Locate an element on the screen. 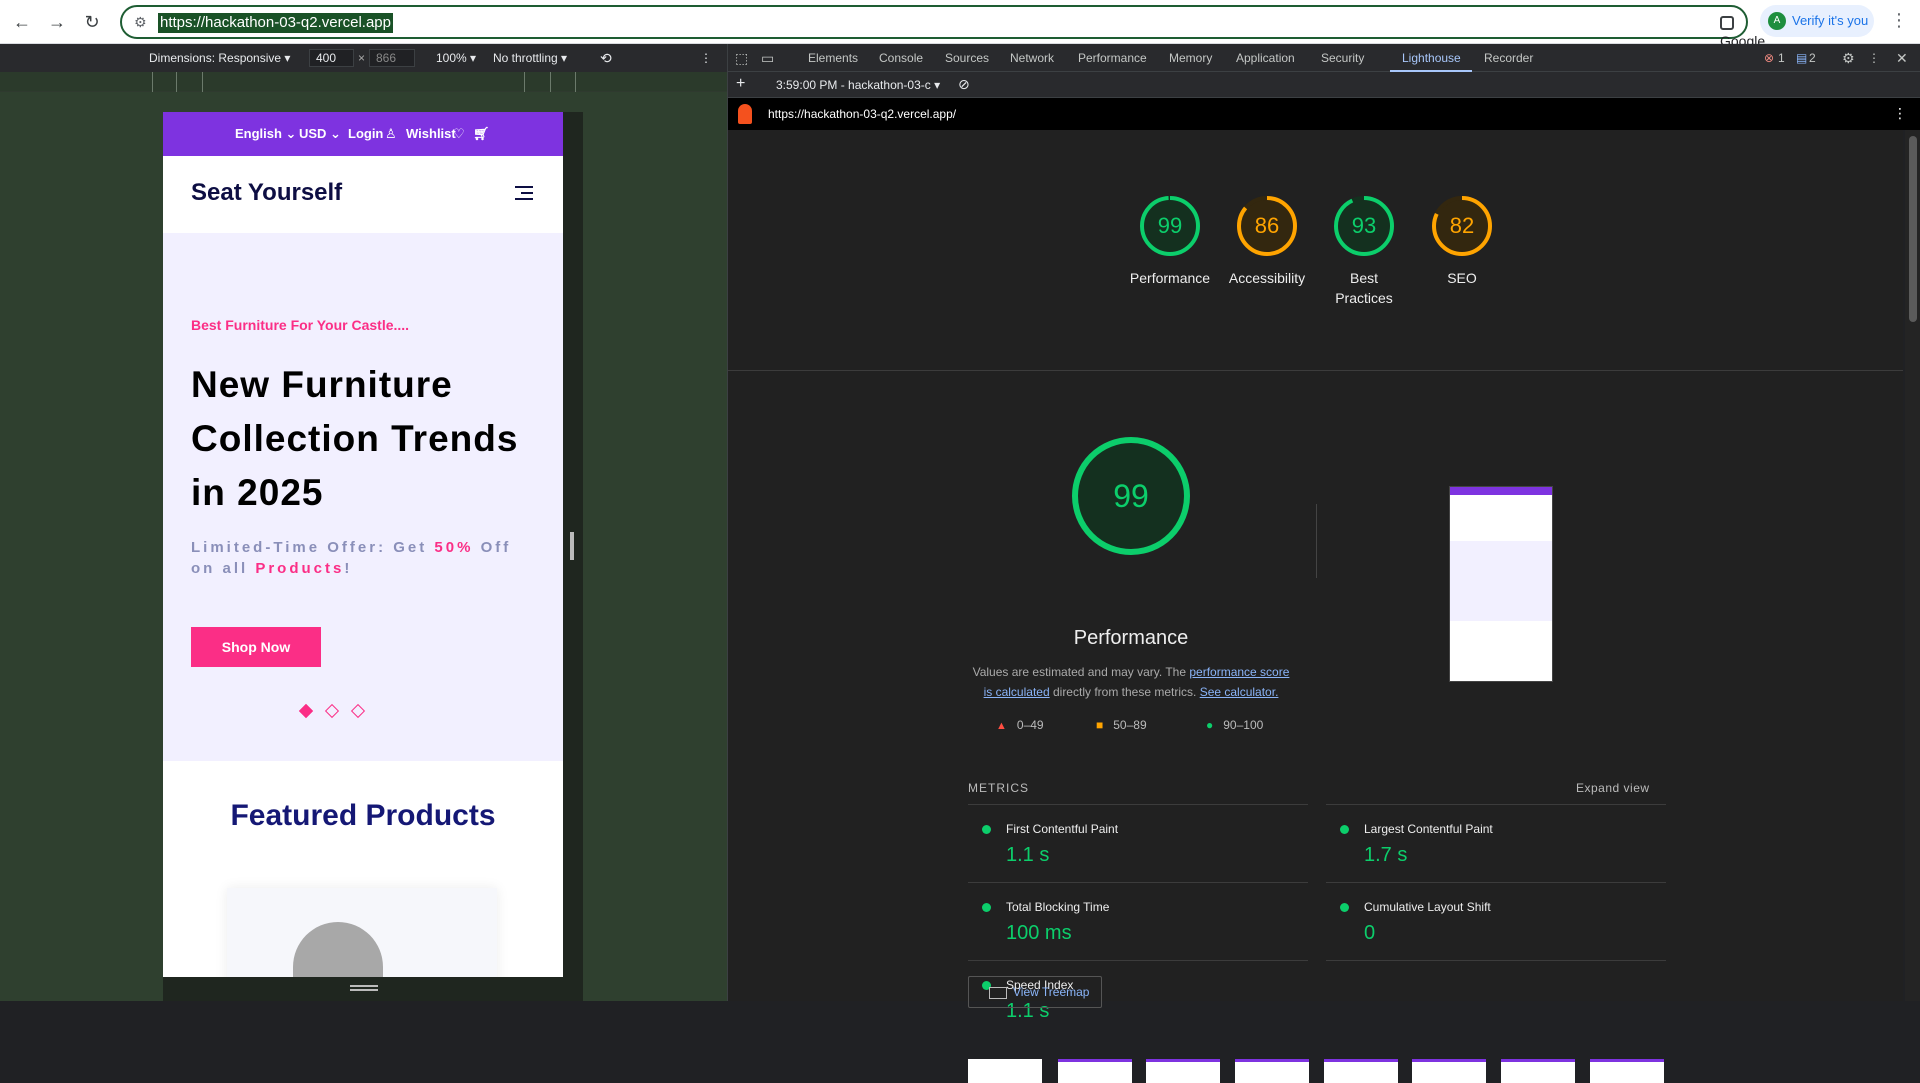 Image resolution: width=1920 pixels, height=1083 pixels. rotate-icon: ⟲ is located at coordinates (606, 58).